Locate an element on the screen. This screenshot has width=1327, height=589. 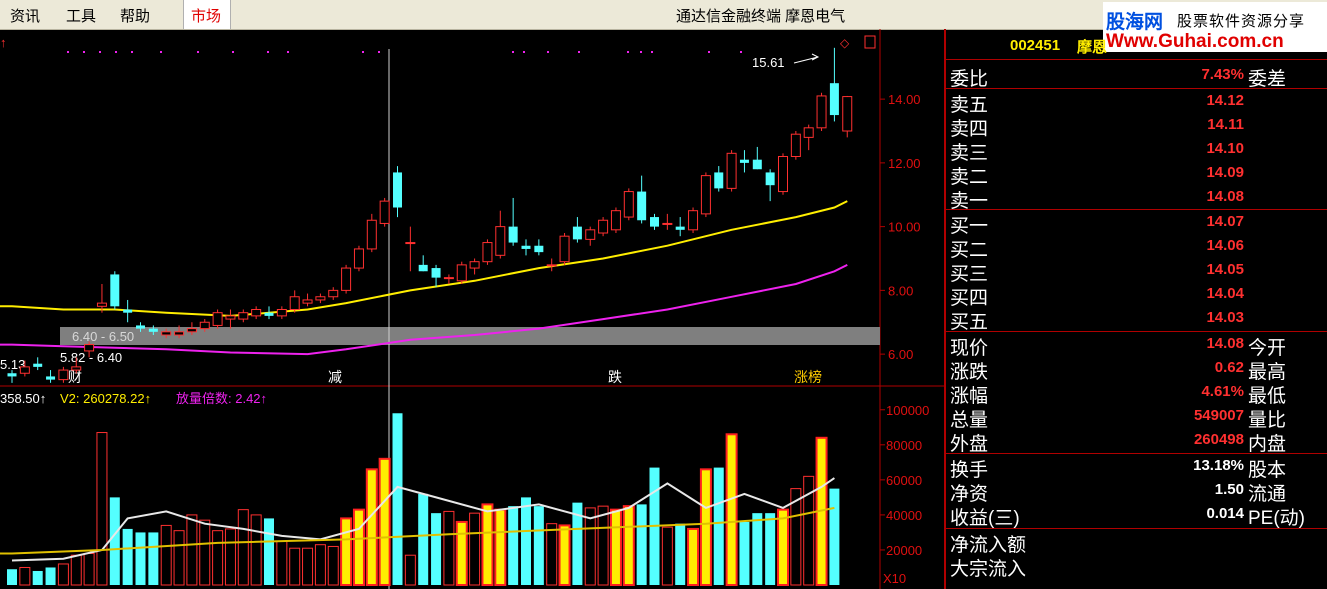
stock-code: 002451 is located at coordinates (1035, 45).